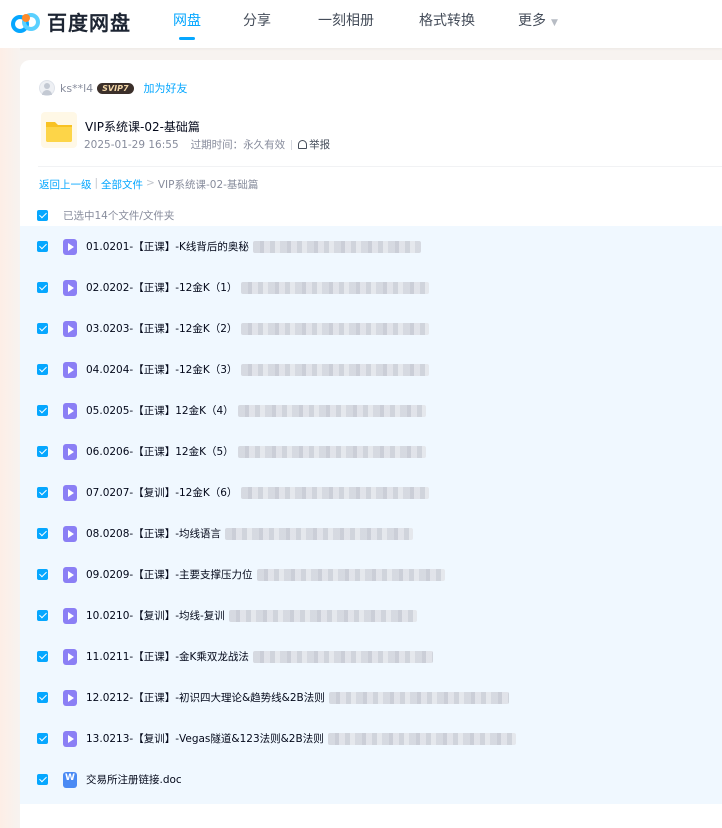  Describe the element at coordinates (532, 21) in the screenshot. I see `nav-tab-label: 更多` at that location.